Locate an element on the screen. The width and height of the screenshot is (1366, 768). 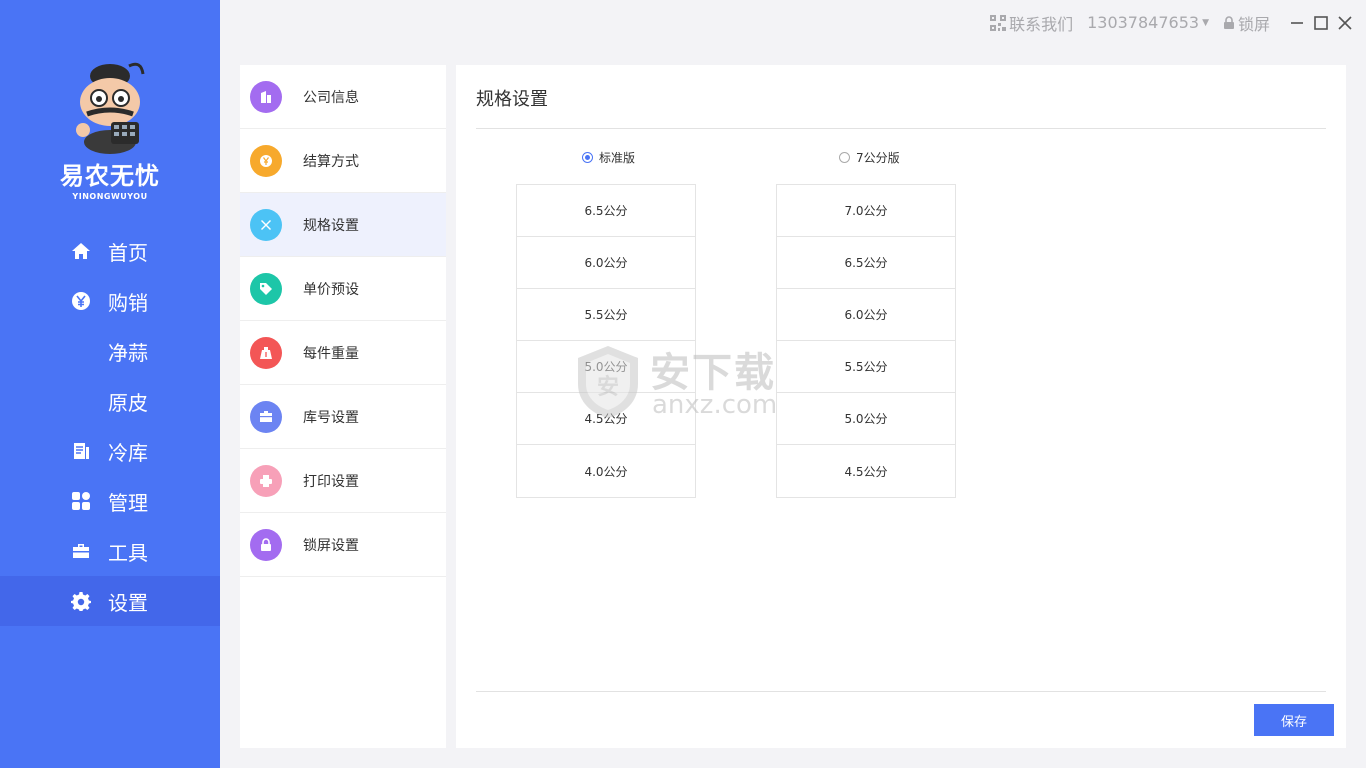
radio-standard-option: 标准版 is located at coordinates (608, 157).